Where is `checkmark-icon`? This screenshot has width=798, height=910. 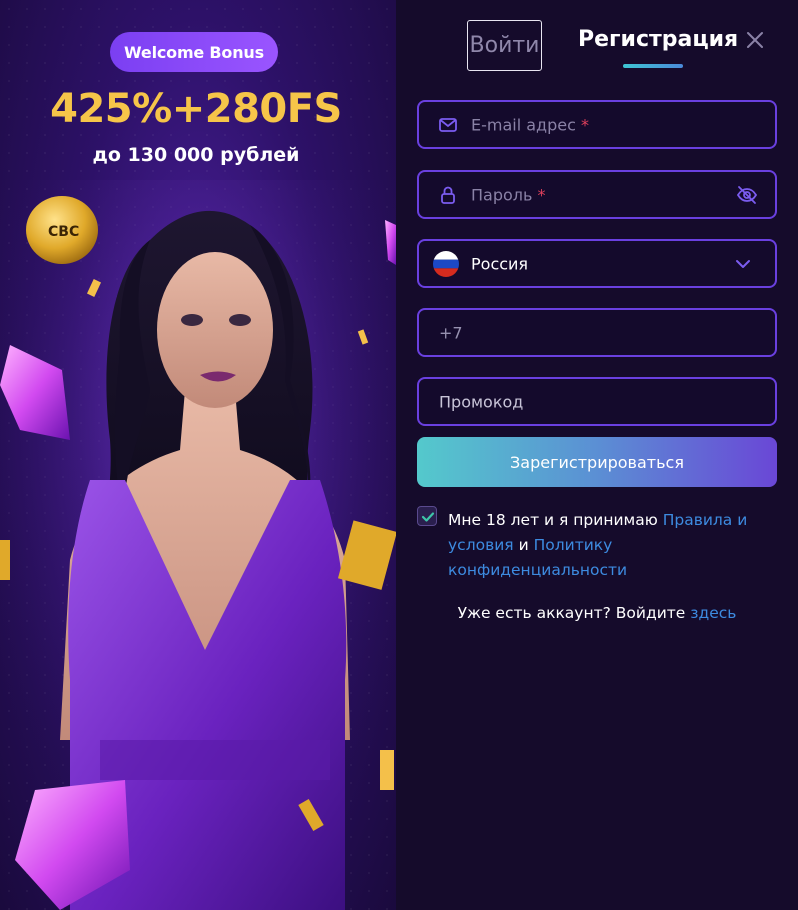
checkmark-icon is located at coordinates (428, 517).